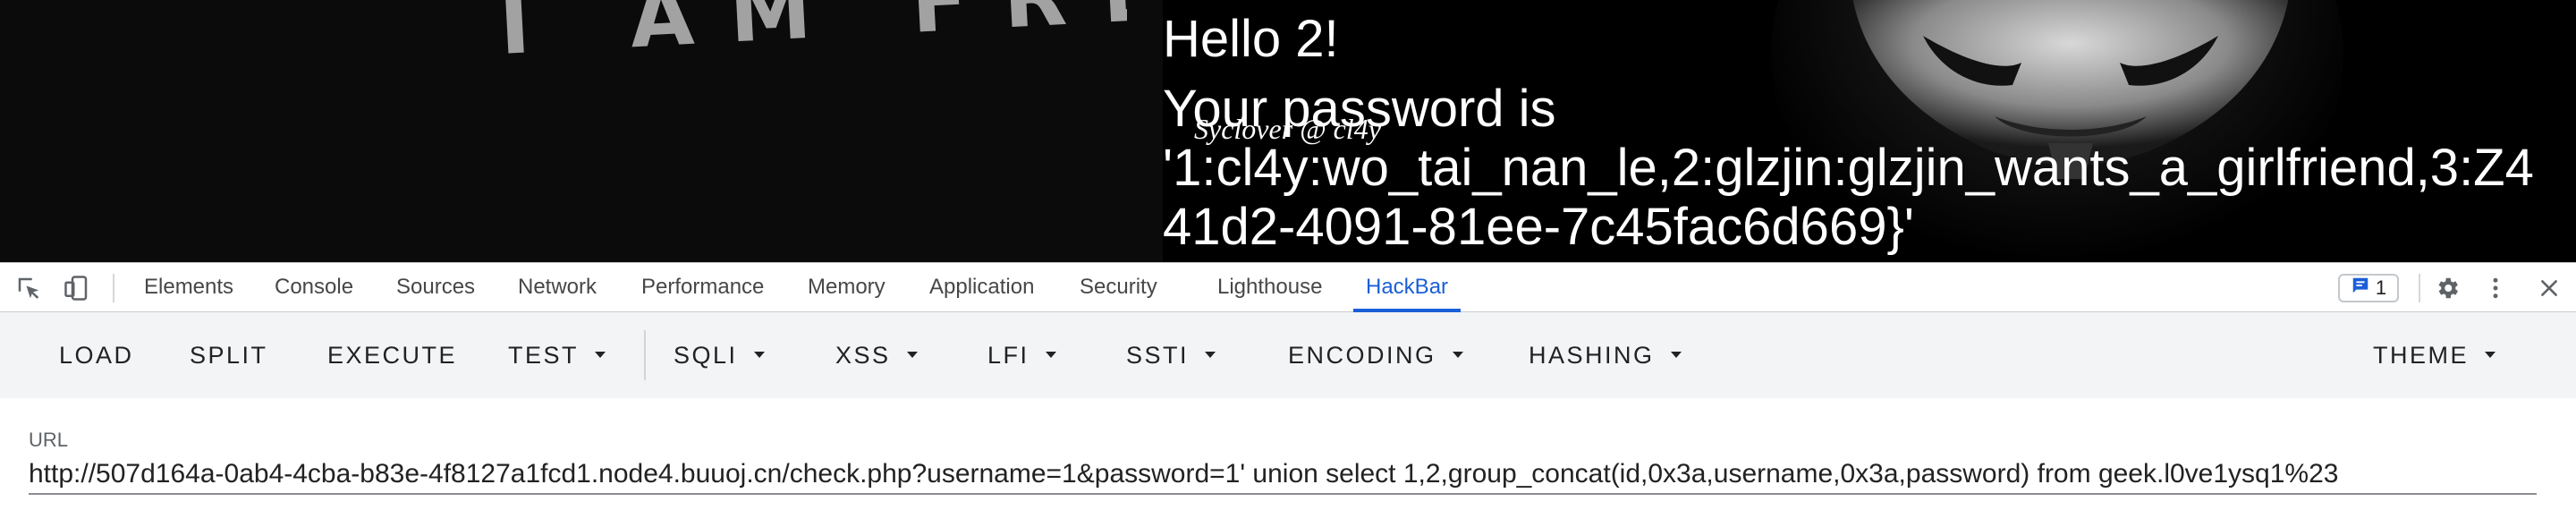 The width and height of the screenshot is (2576, 510). I want to click on settings-gear-icon, so click(2447, 288).